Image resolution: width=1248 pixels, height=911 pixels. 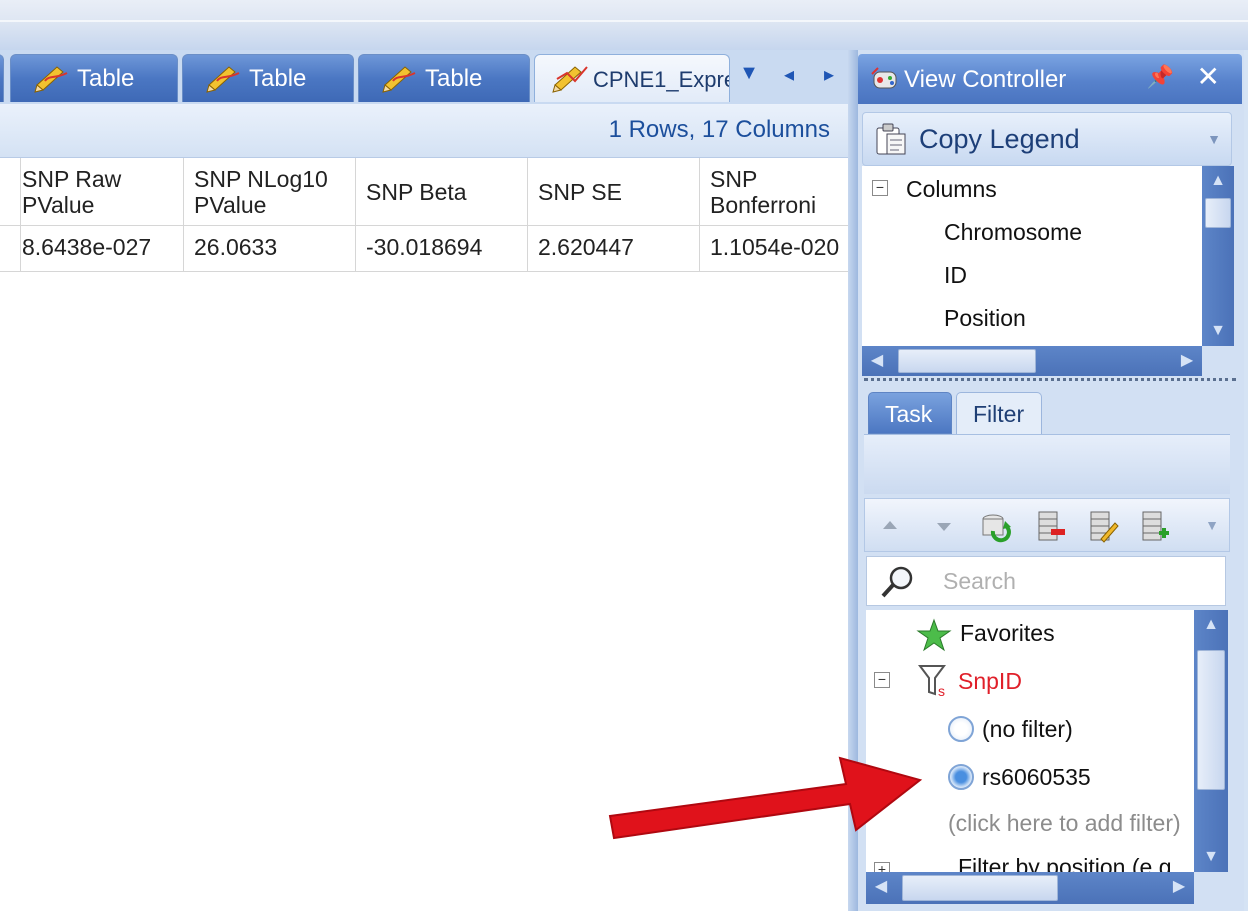 What do you see at coordinates (1218, 256) in the screenshot?
I see `columns-vertical-scrollbar: ▲ ▼` at bounding box center [1218, 256].